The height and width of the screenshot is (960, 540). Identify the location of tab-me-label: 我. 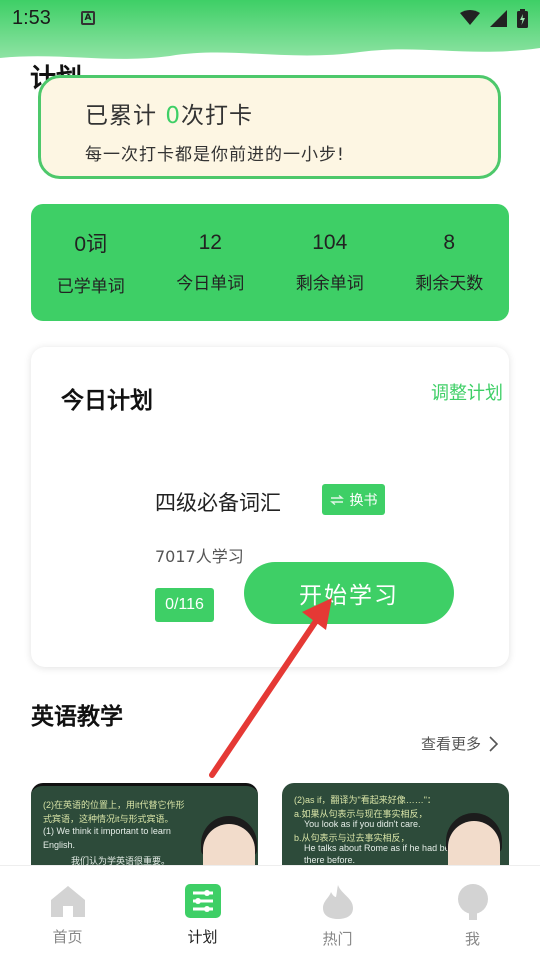
(472, 939).